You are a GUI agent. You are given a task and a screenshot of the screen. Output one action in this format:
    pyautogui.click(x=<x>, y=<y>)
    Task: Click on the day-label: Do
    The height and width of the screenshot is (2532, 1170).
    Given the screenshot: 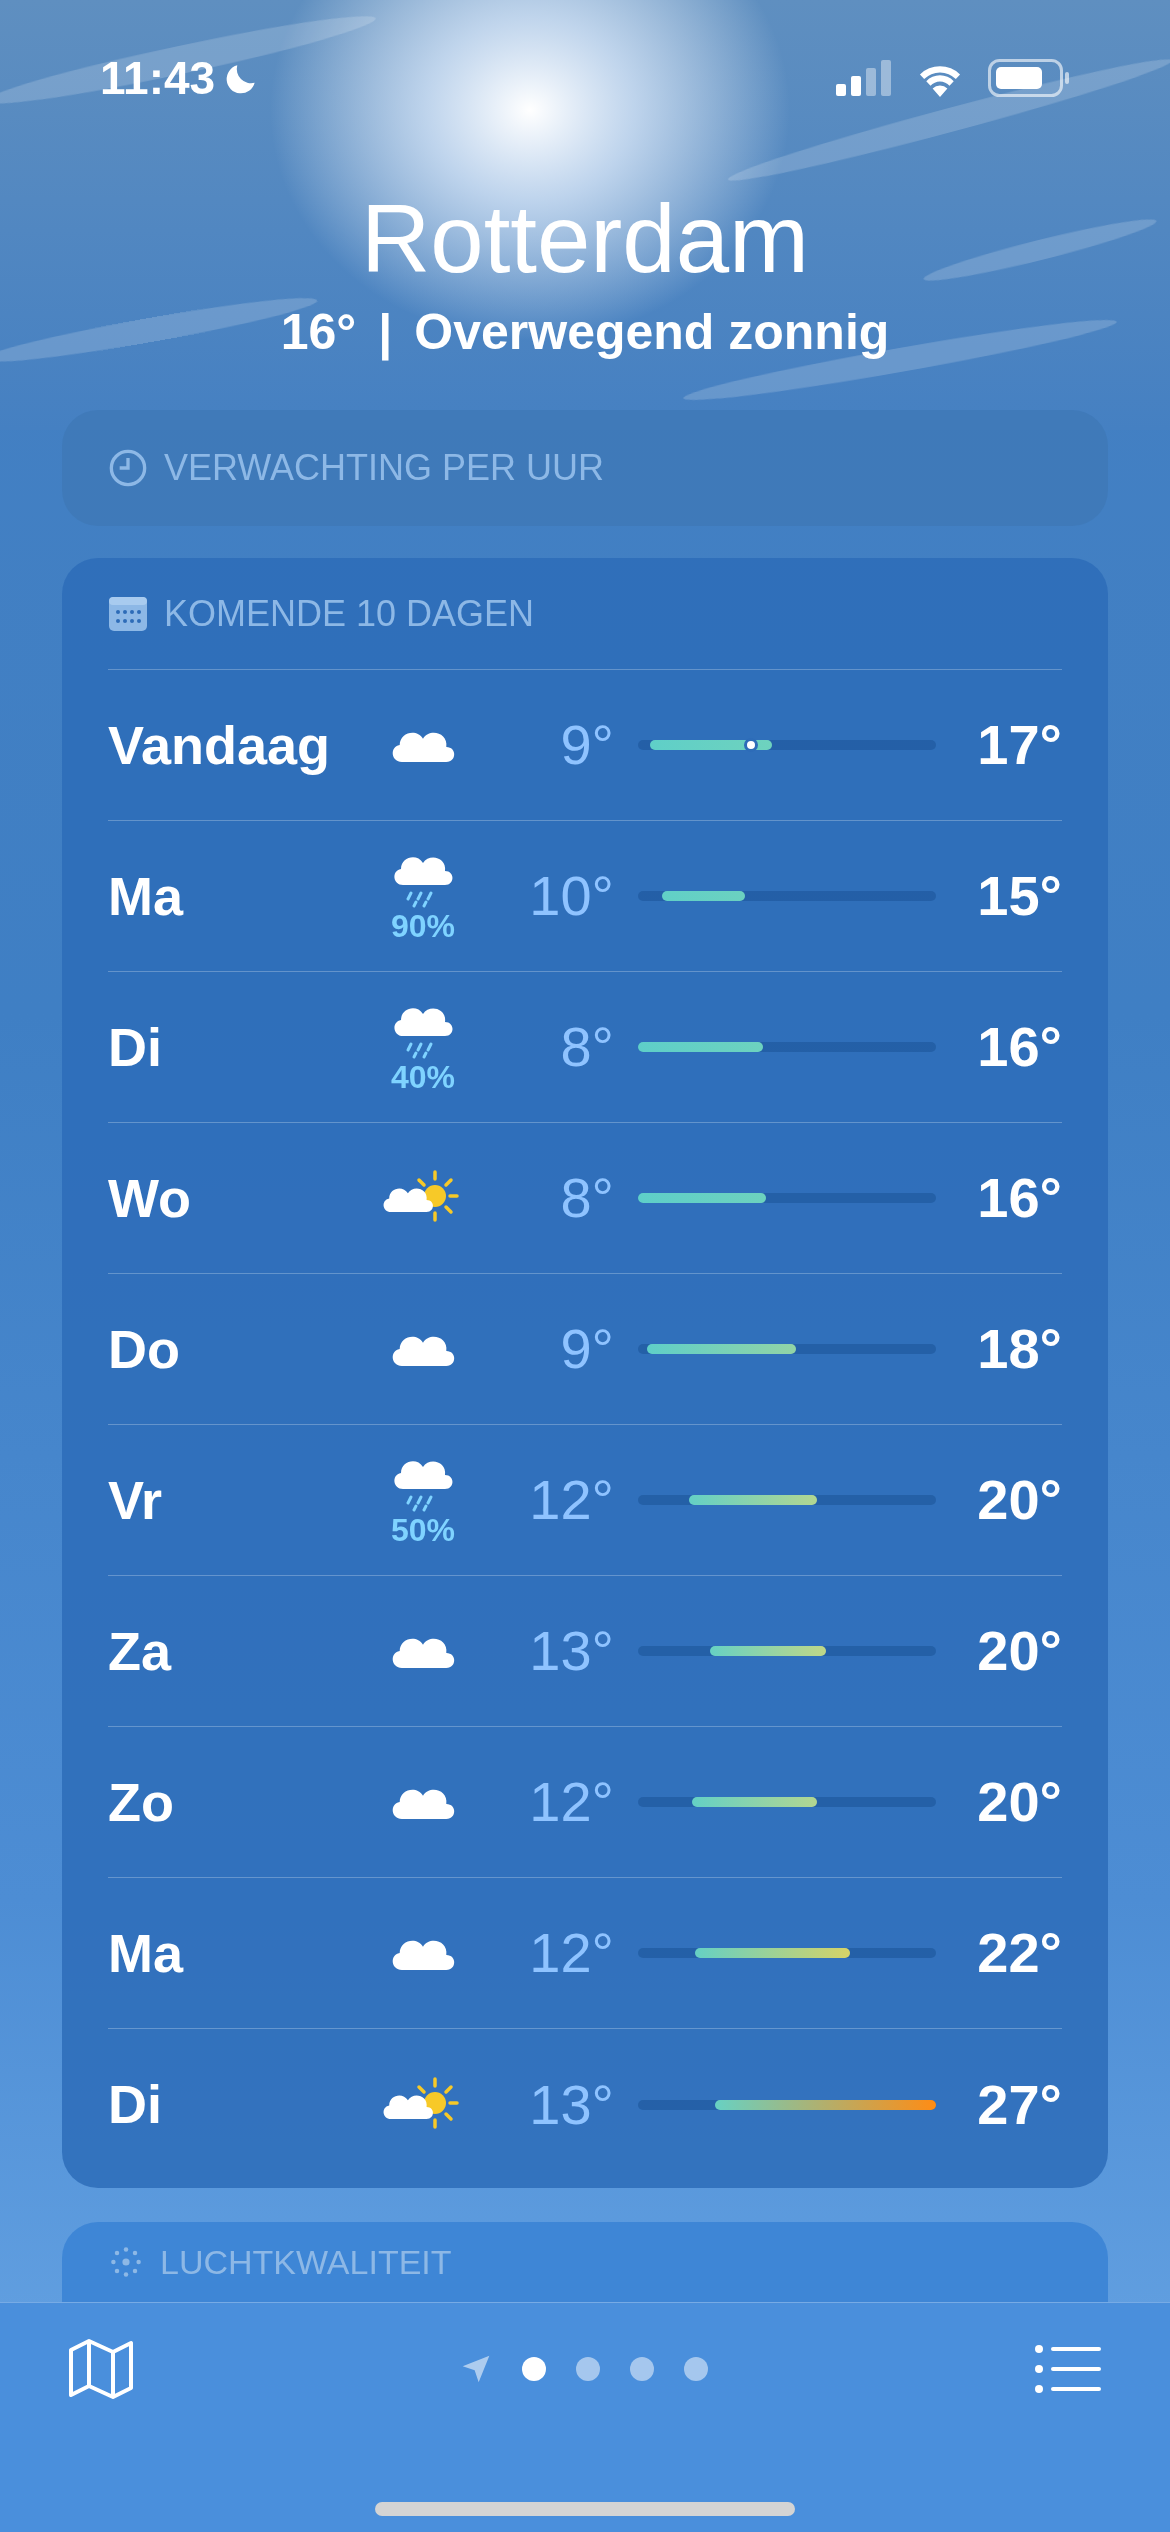 What is the action you would take?
    pyautogui.click(x=144, y=1349)
    